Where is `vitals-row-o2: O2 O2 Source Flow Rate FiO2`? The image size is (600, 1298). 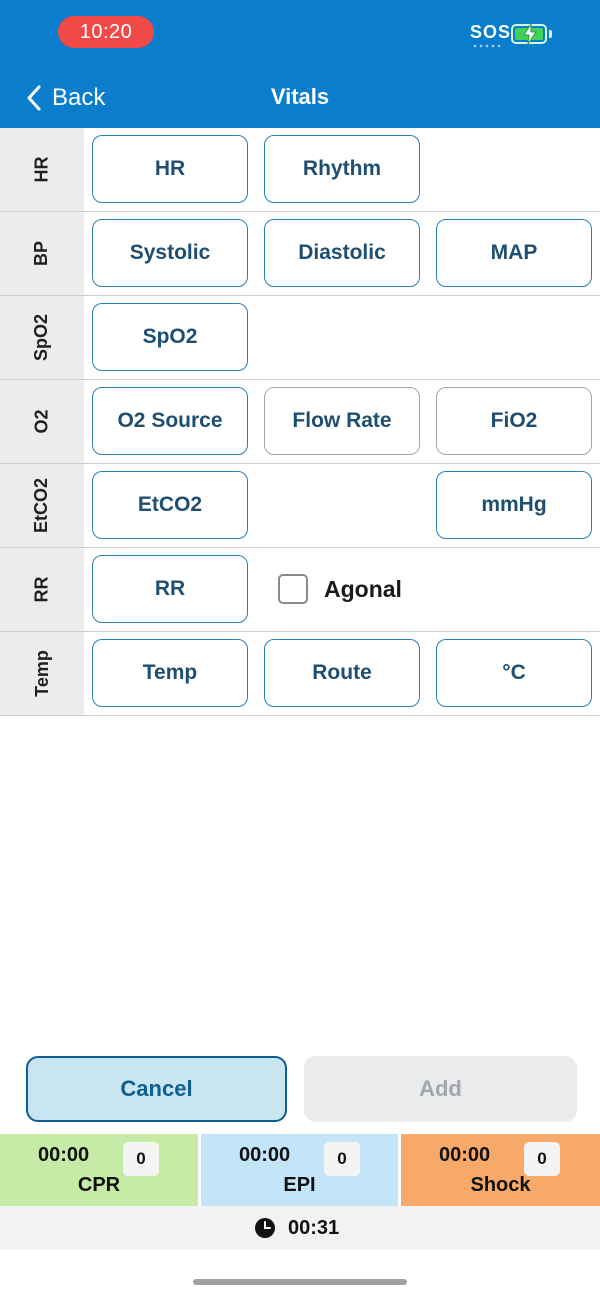 vitals-row-o2: O2 O2 Source Flow Rate FiO2 is located at coordinates (300, 422).